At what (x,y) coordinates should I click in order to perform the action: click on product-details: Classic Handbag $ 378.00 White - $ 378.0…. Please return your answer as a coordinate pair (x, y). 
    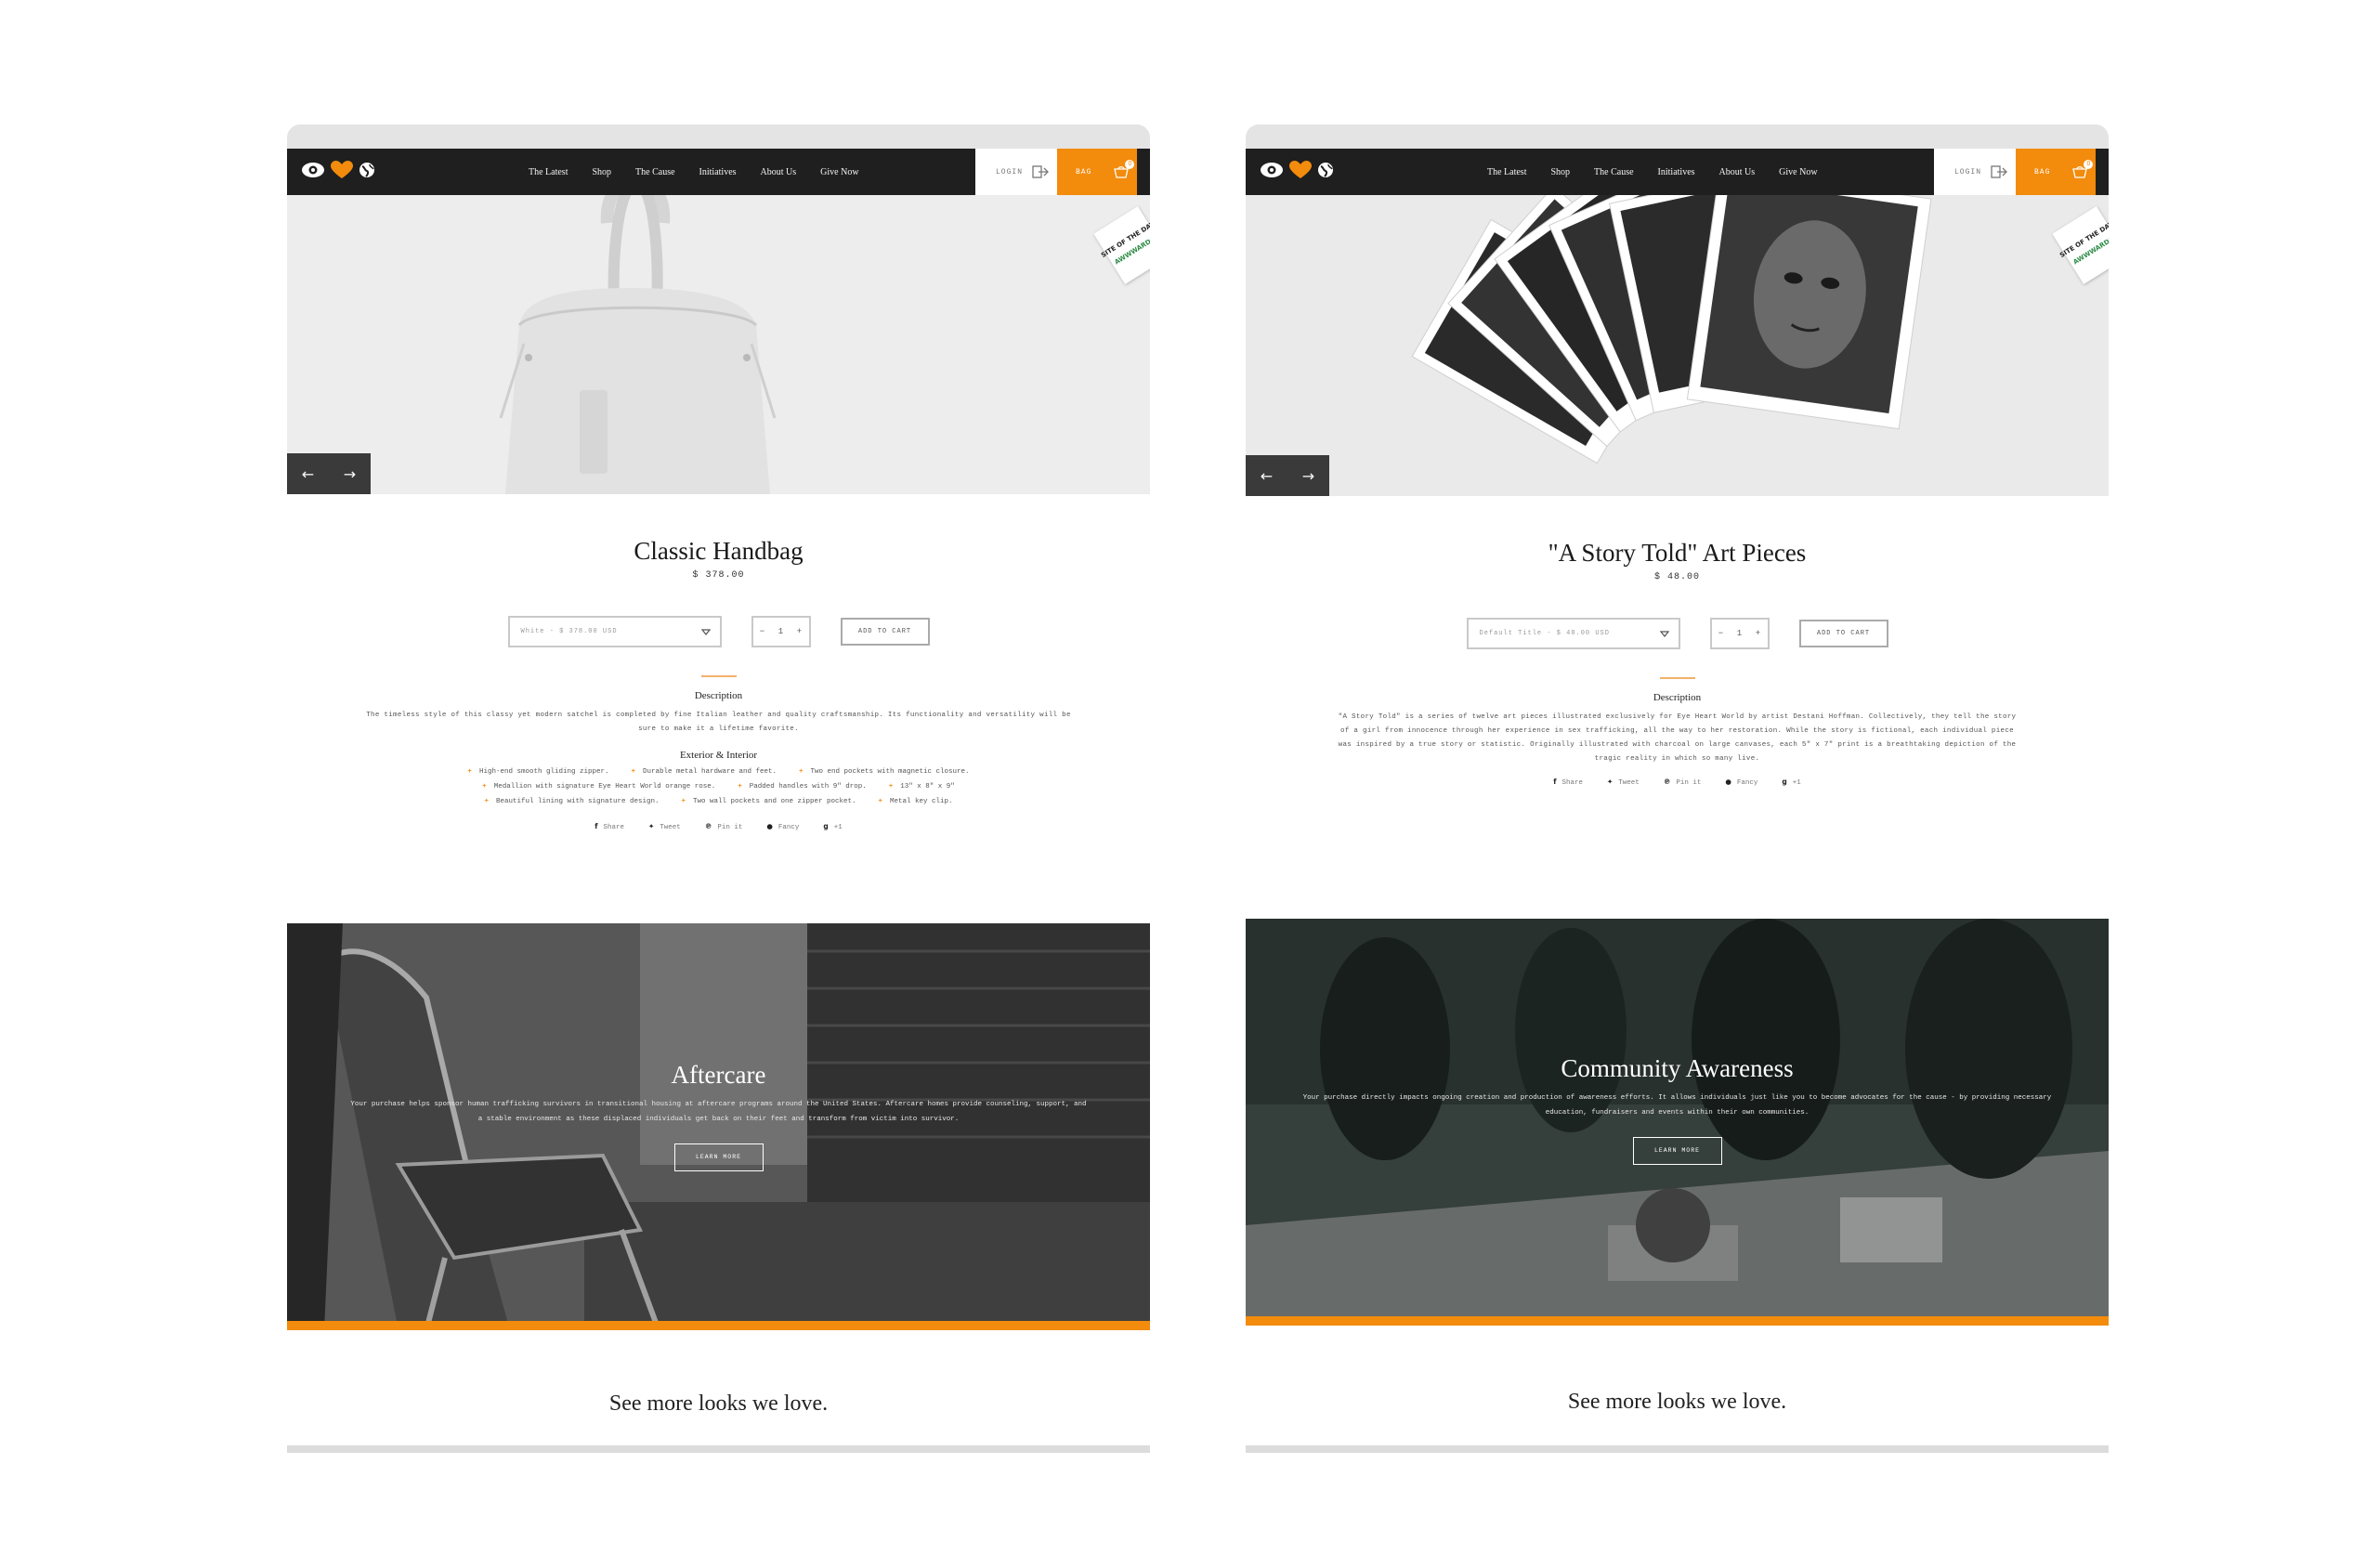
    Looking at the image, I should click on (718, 662).